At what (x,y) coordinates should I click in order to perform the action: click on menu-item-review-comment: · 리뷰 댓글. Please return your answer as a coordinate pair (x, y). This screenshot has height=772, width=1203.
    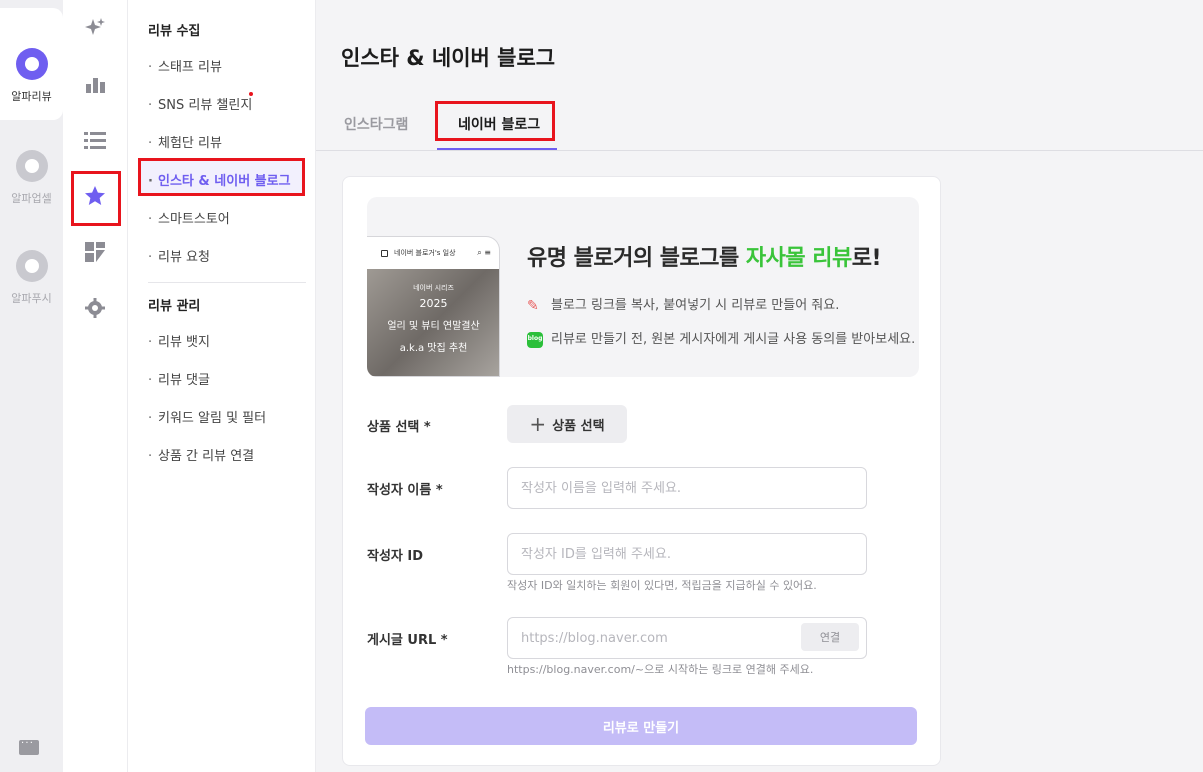
    Looking at the image, I should click on (179, 378).